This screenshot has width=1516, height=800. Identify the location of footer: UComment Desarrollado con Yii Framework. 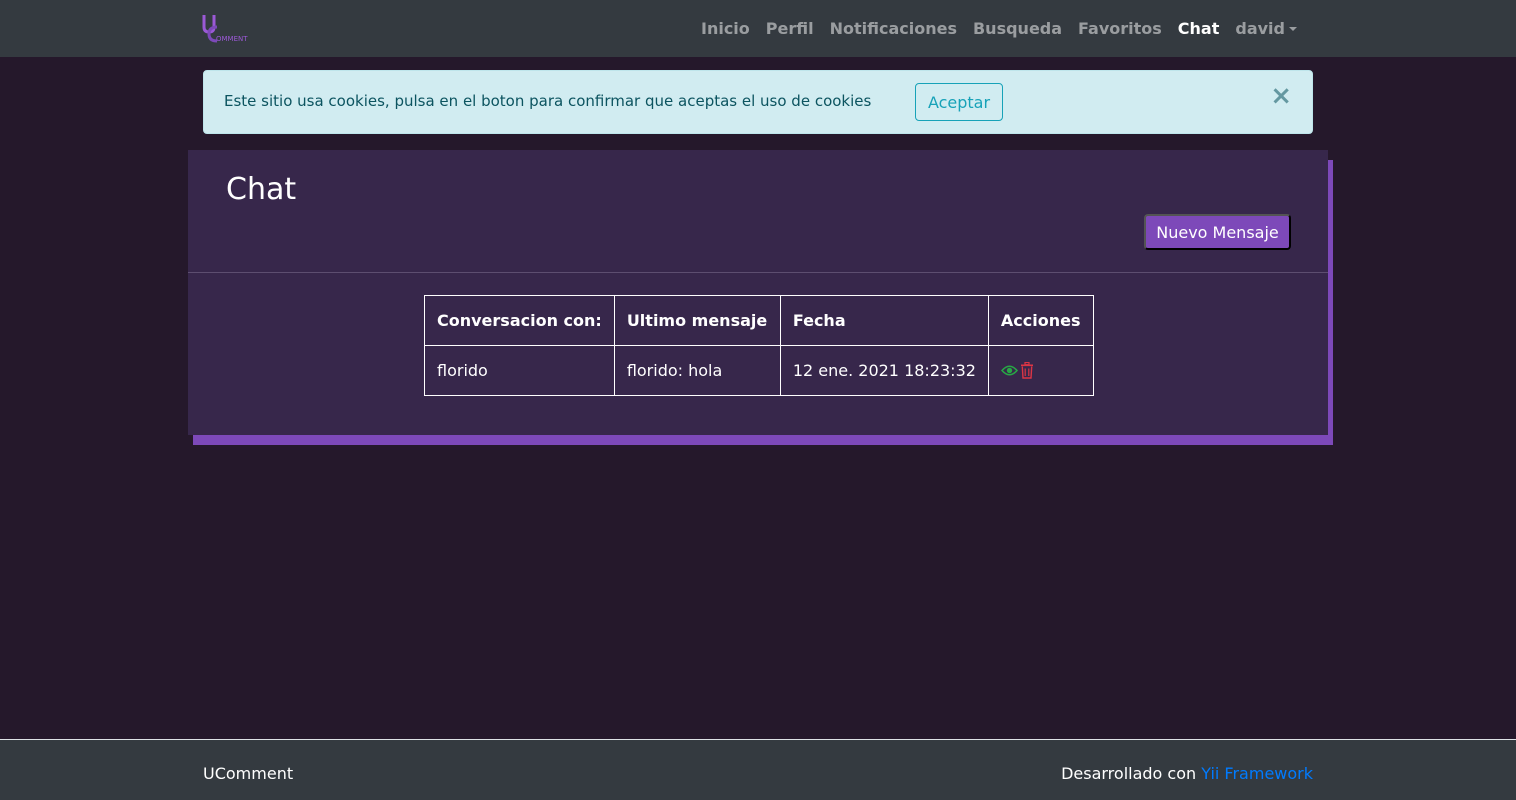
(758, 769).